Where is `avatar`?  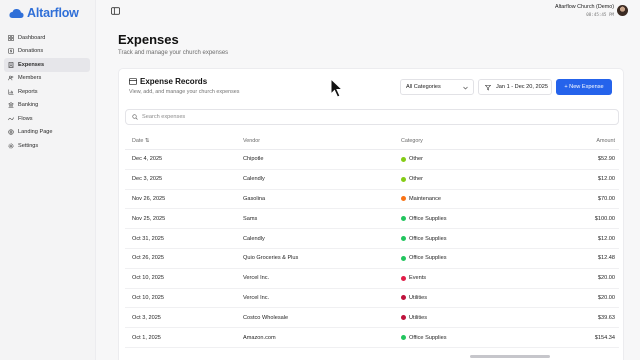 avatar is located at coordinates (622, 10).